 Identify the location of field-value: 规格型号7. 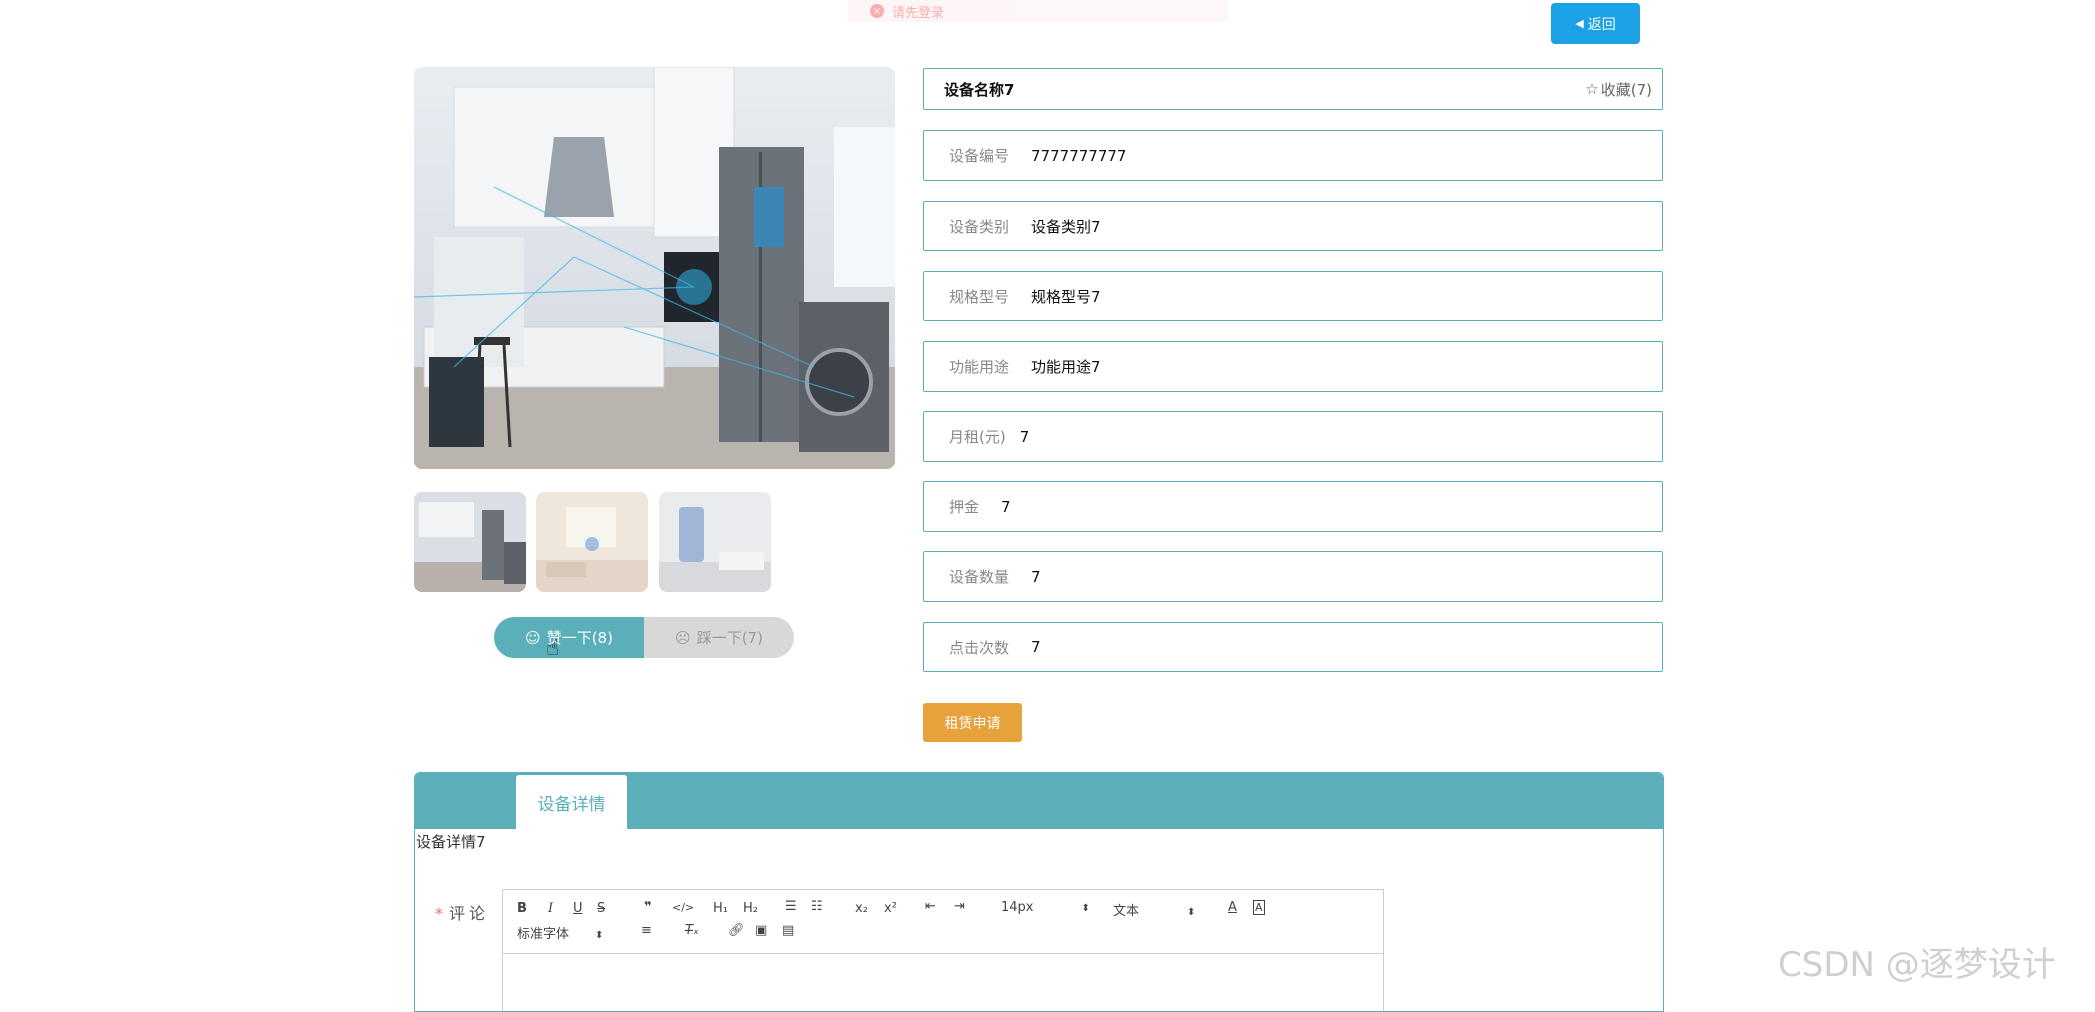
(1066, 296).